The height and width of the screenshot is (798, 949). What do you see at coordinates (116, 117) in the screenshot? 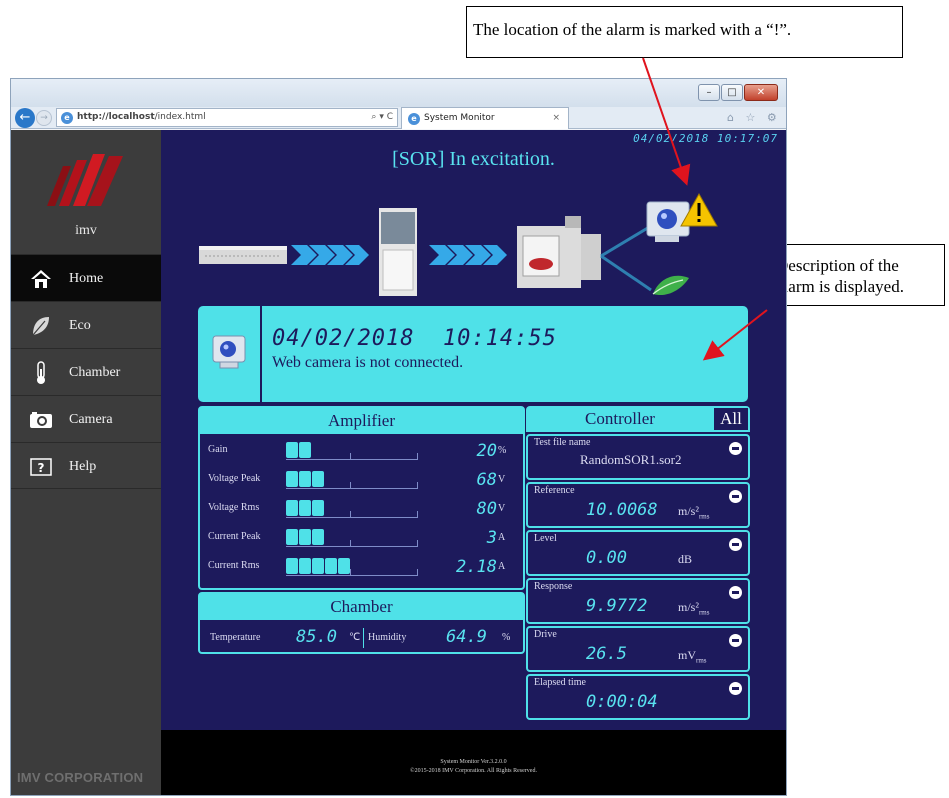
I see `address-host: http://localhost` at bounding box center [116, 117].